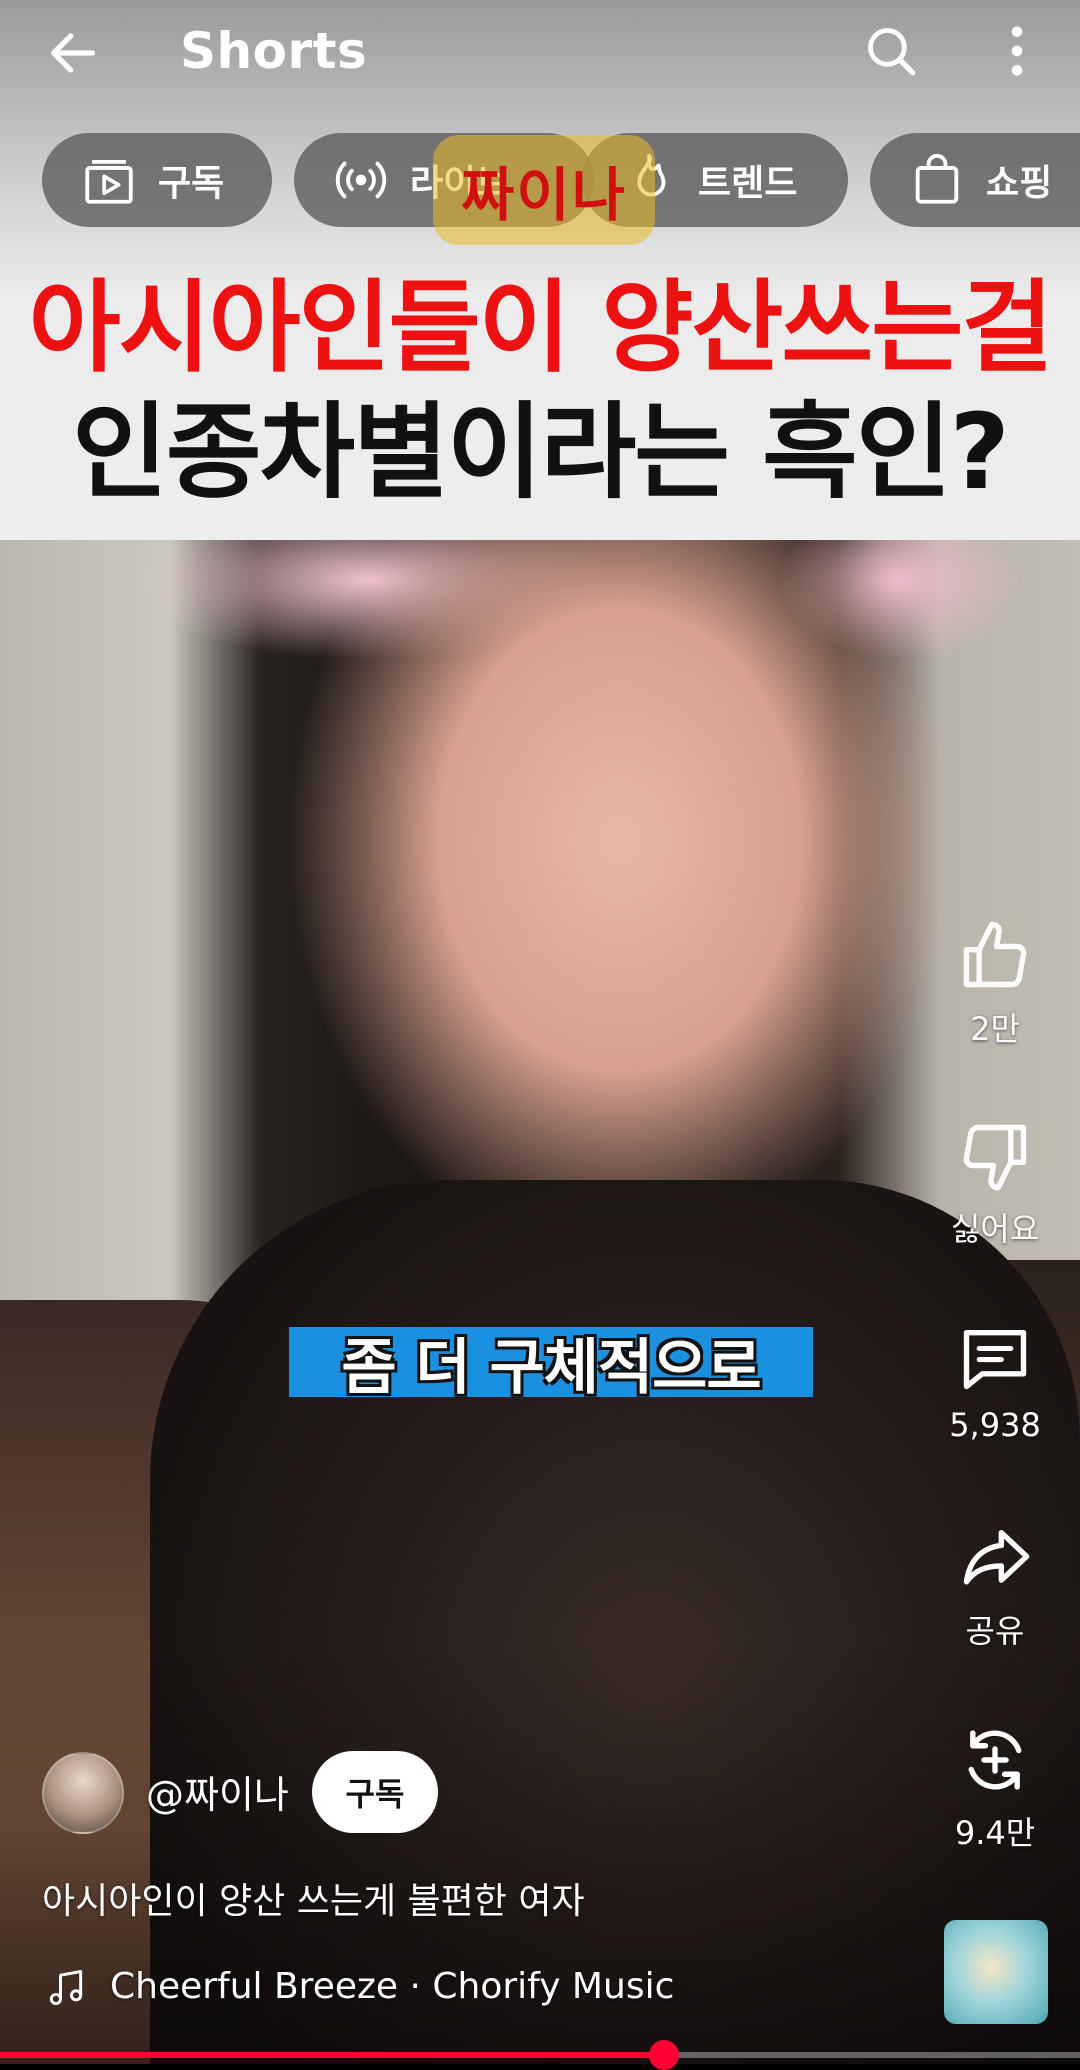 The width and height of the screenshot is (1080, 2070). I want to click on chip-label: 트렌드, so click(748, 183).